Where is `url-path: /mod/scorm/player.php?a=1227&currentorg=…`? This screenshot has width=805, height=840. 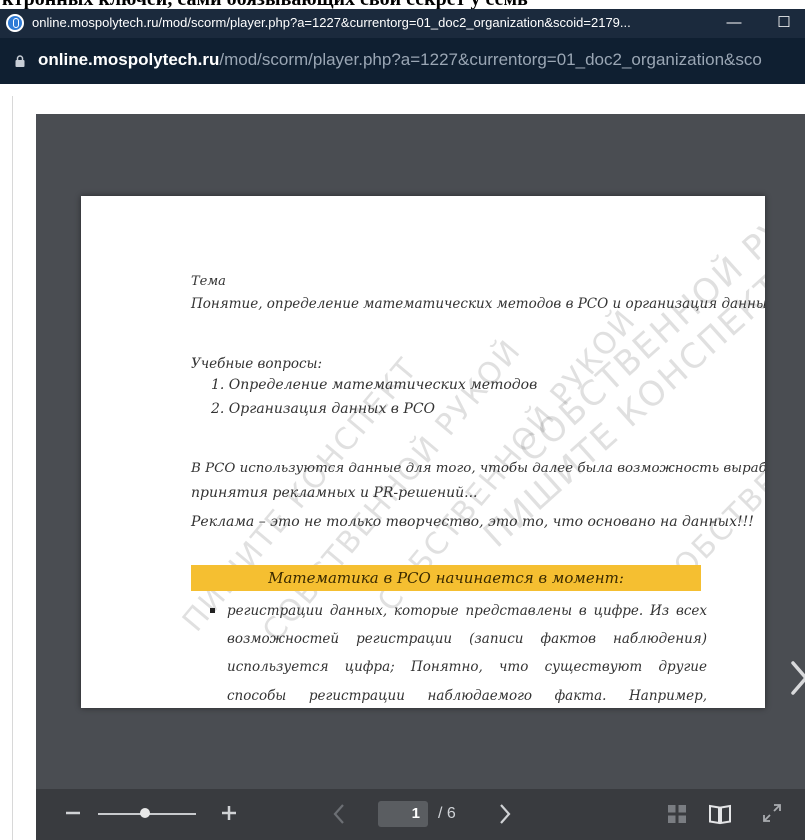
url-path: /mod/scorm/player.php?a=1227&currentorg=… is located at coordinates (490, 59).